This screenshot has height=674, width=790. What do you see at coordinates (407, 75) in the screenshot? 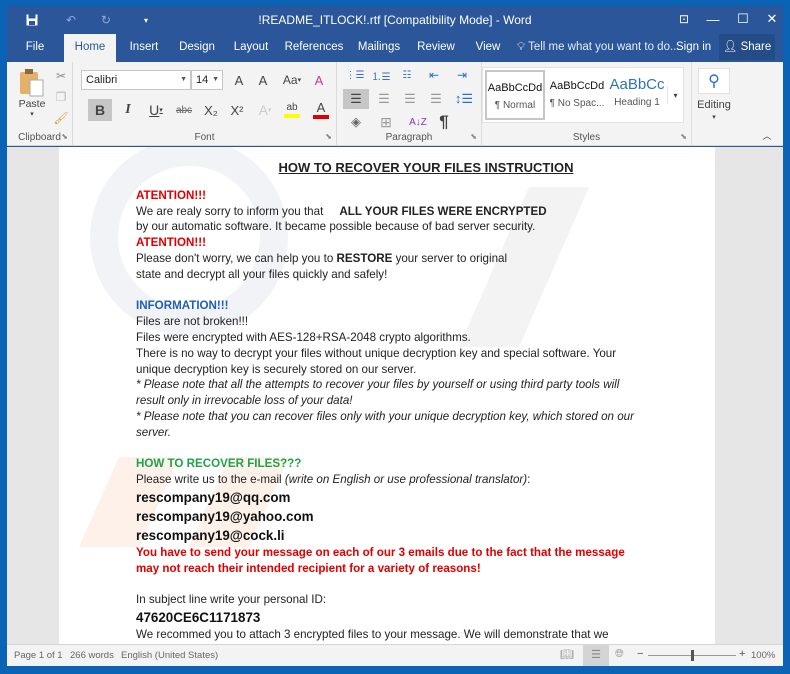
I see `multilevel-list-icon: ☷` at bounding box center [407, 75].